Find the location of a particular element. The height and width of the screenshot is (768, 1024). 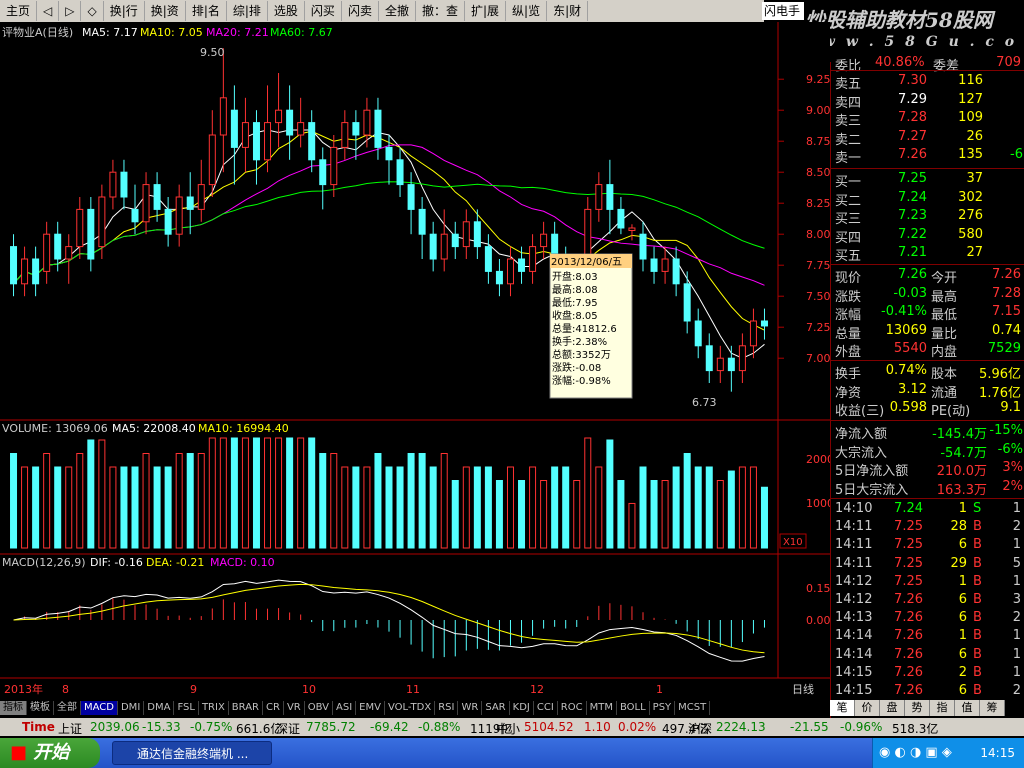

menu-item-15: 东|财 is located at coordinates (568, 11).